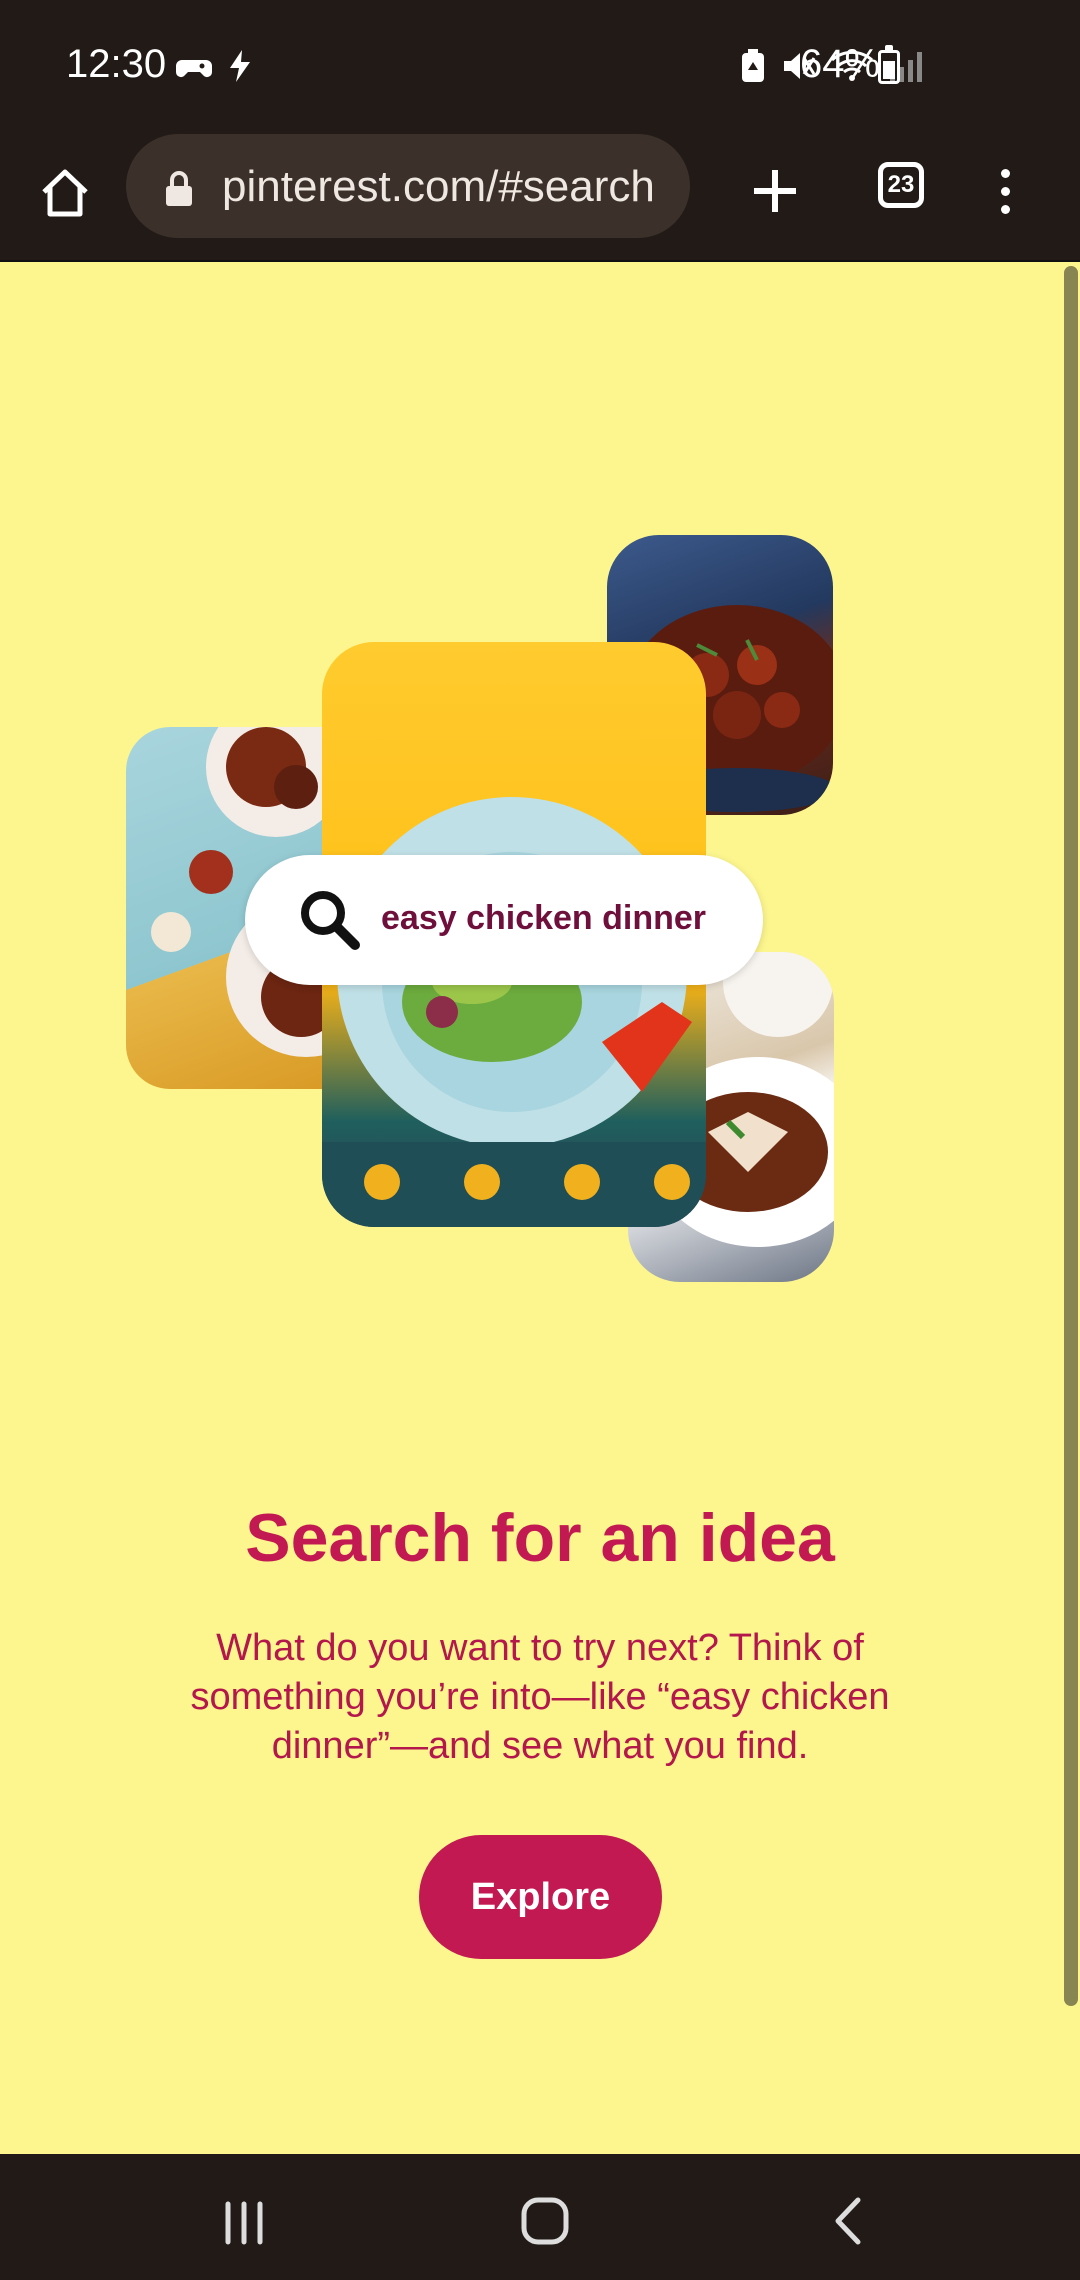 This screenshot has width=1080, height=2280. Describe the element at coordinates (540, 65) in the screenshot. I see `status-bar: 12:30 64%` at that location.